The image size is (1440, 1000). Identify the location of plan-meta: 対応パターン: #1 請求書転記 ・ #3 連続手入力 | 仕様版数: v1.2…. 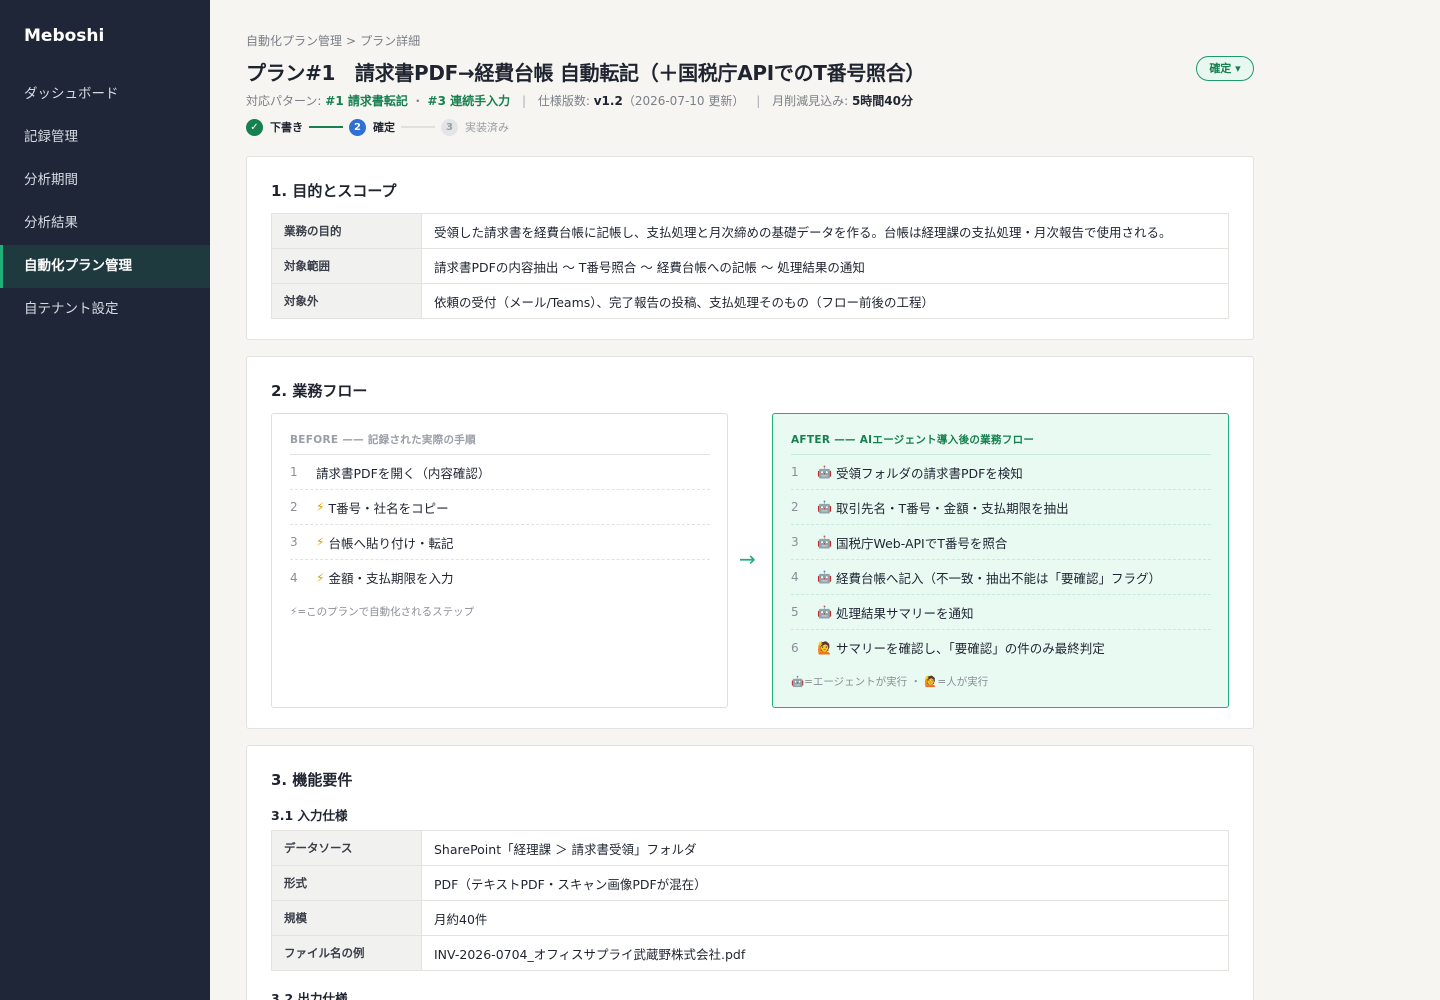
(579, 100).